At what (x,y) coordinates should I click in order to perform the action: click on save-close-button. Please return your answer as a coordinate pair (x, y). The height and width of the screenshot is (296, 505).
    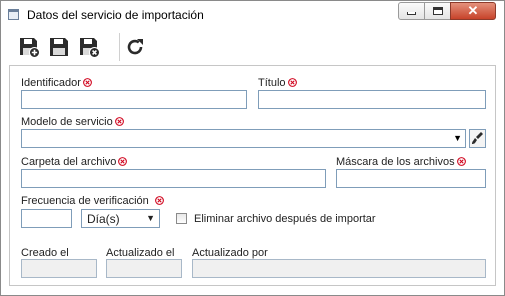
    Looking at the image, I should click on (89, 47).